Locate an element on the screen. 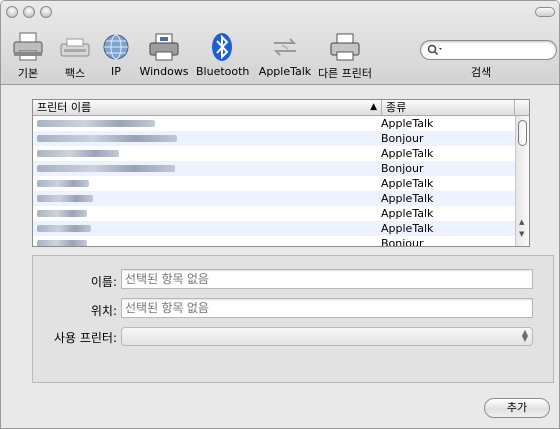 Image resolution: width=560 pixels, height=429 pixels. ip-globe-icon is located at coordinates (116, 47).